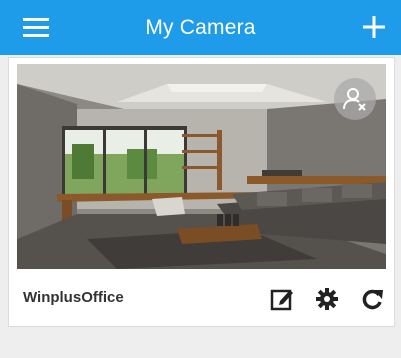 The image size is (401, 358). I want to click on hamburger-menu-icon, so click(36, 27).